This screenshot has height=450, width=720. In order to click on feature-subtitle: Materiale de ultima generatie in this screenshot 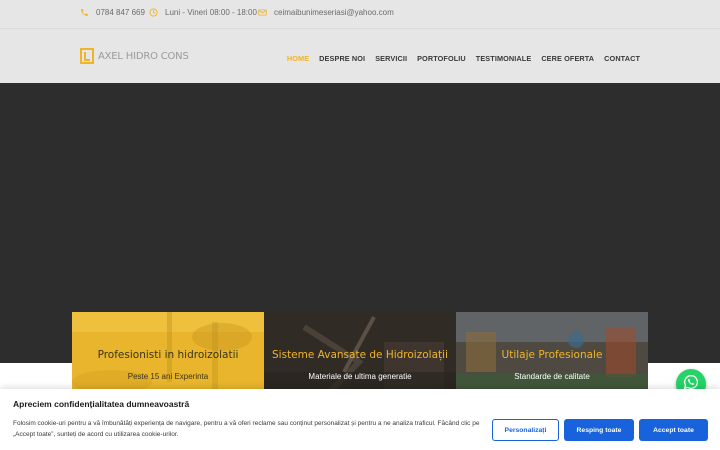, I will do `click(360, 376)`.